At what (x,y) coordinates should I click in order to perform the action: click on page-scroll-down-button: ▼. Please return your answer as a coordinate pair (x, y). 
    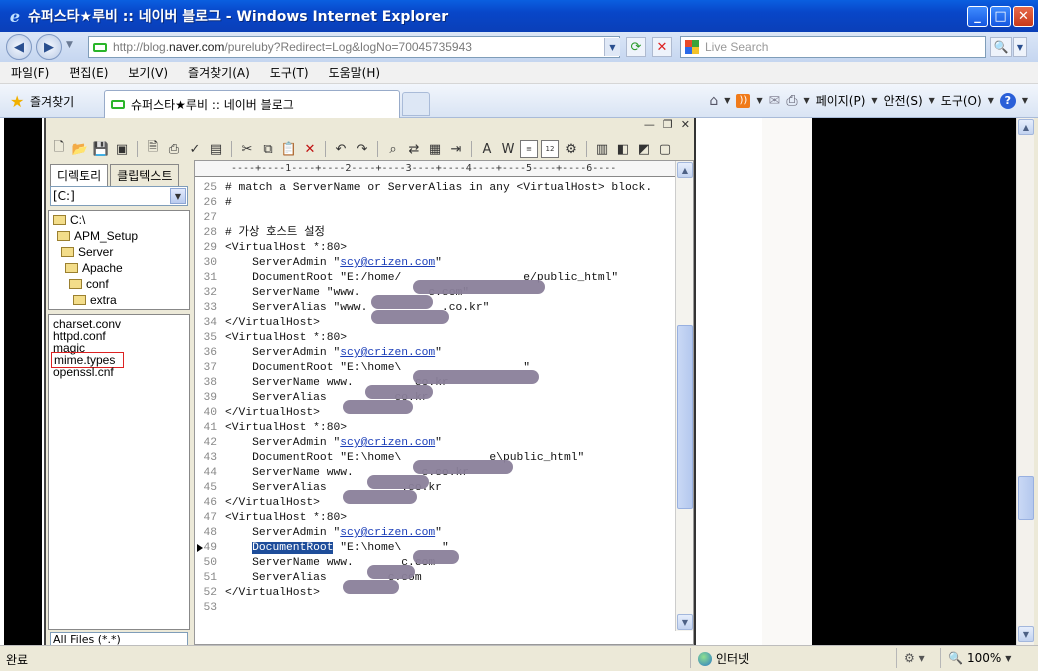
    Looking at the image, I should click on (1026, 634).